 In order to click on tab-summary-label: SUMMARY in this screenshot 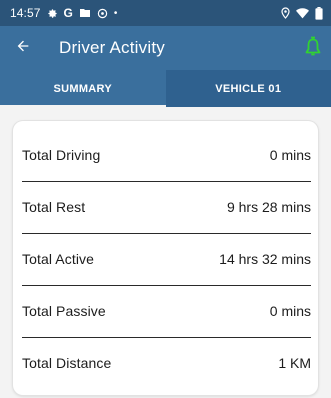, I will do `click(83, 88)`.